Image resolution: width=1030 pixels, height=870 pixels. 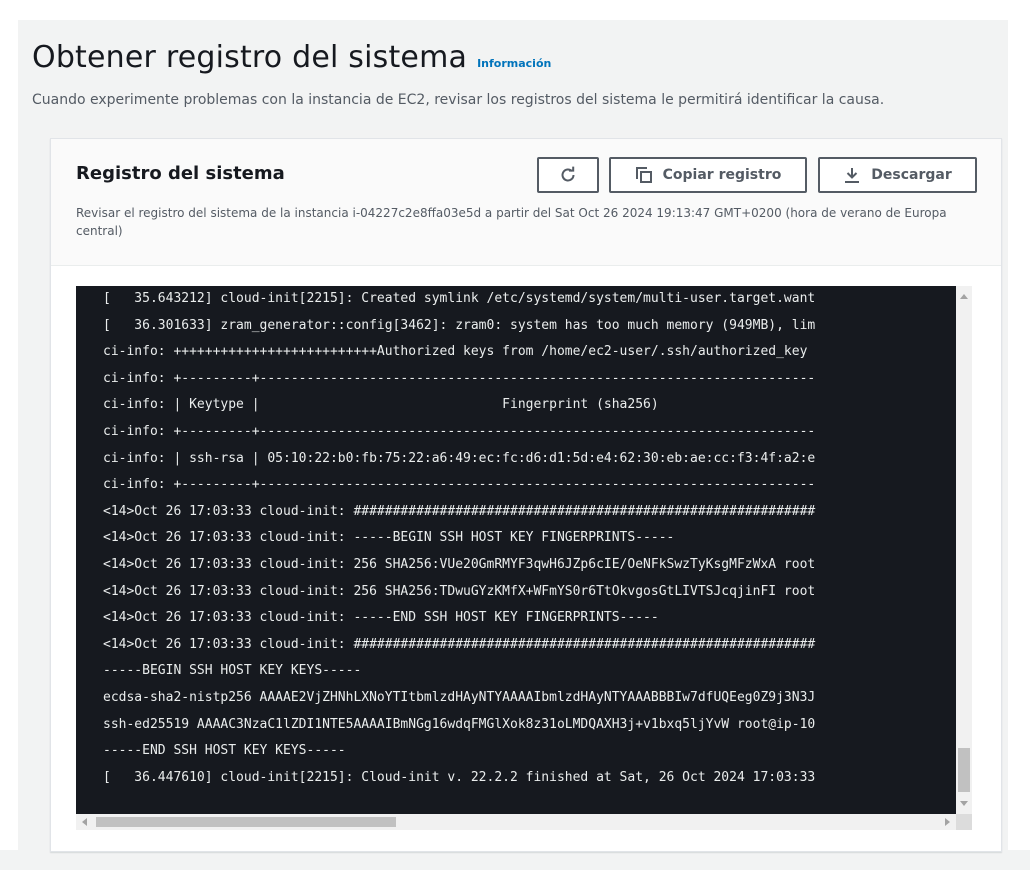 What do you see at coordinates (964, 822) in the screenshot?
I see `scrollbar-corner` at bounding box center [964, 822].